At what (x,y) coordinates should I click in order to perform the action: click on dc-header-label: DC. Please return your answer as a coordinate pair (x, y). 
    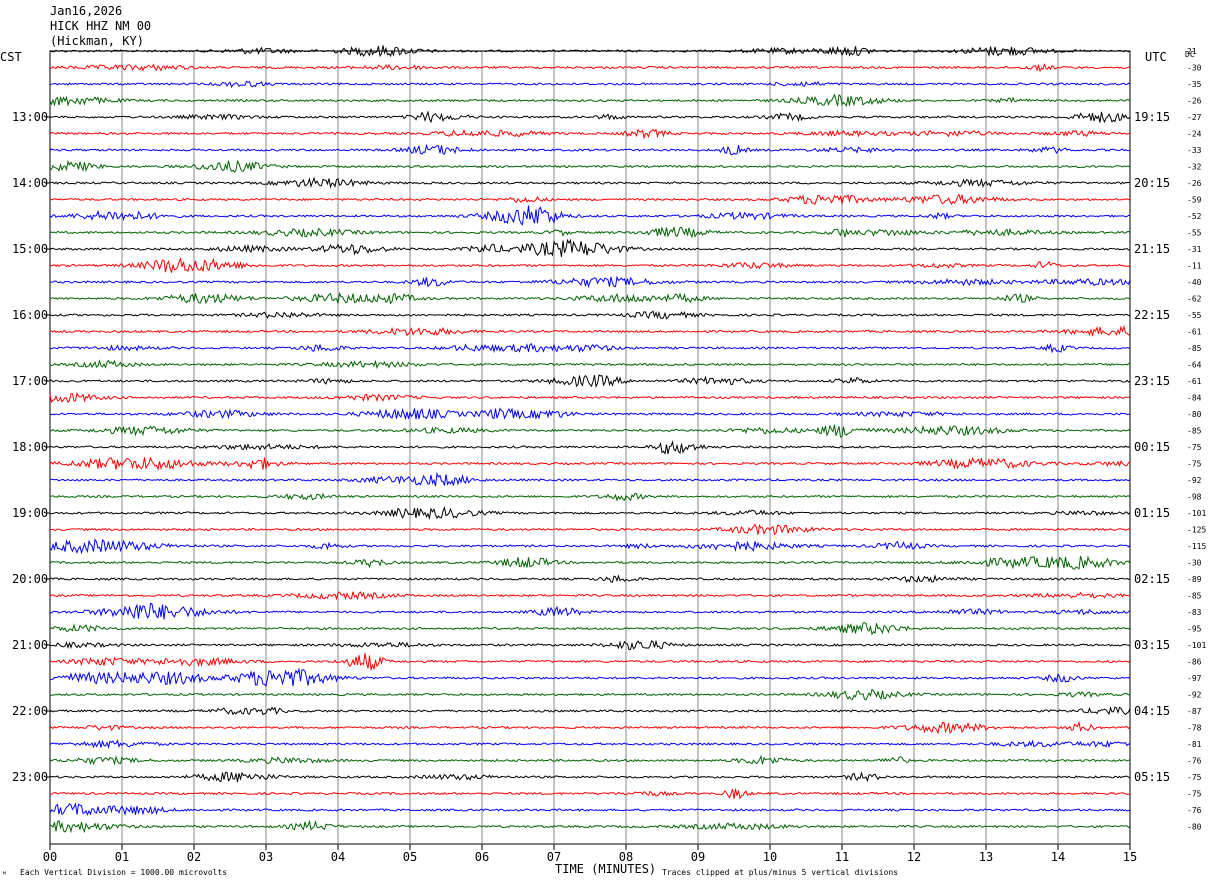
    Looking at the image, I should click on (1190, 54).